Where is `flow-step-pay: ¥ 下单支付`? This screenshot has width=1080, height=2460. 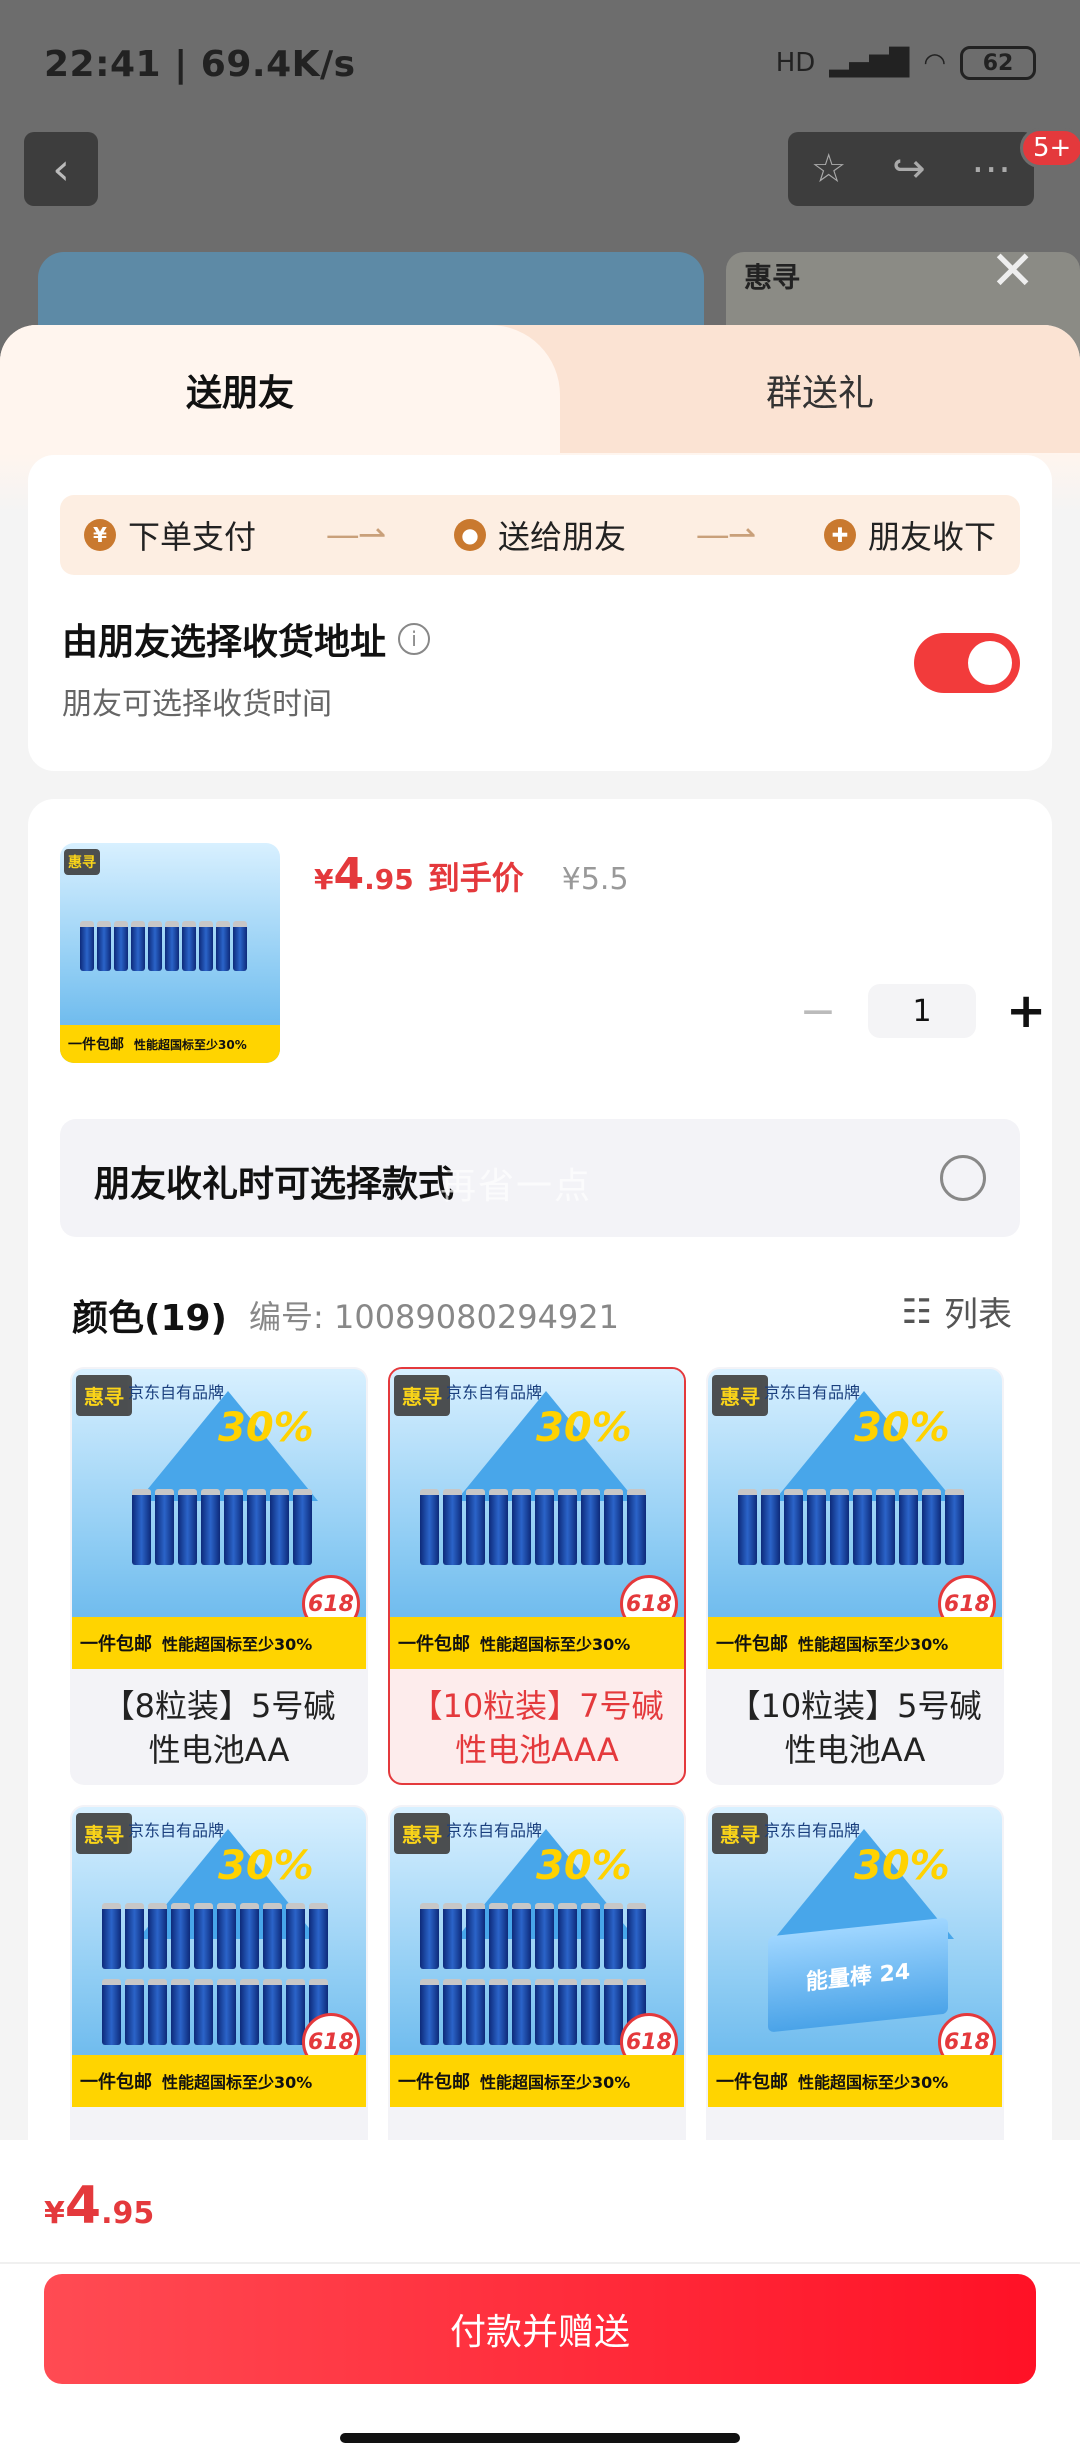
flow-step-pay: ¥ 下单支付 is located at coordinates (170, 535).